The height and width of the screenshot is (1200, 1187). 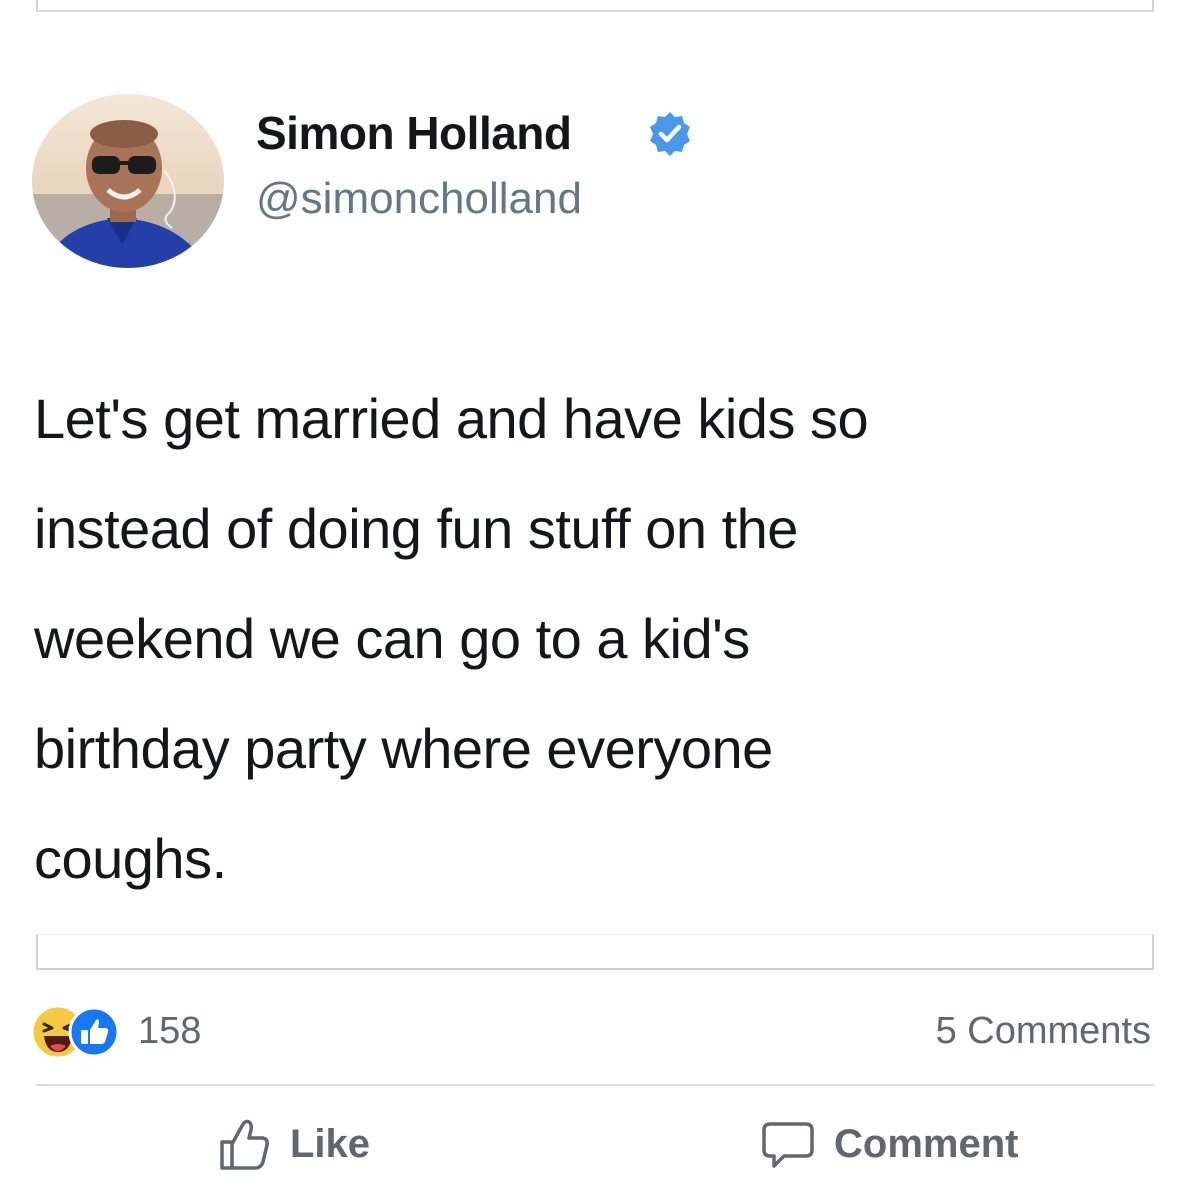 I want to click on verified-badge-icon, so click(x=670, y=134).